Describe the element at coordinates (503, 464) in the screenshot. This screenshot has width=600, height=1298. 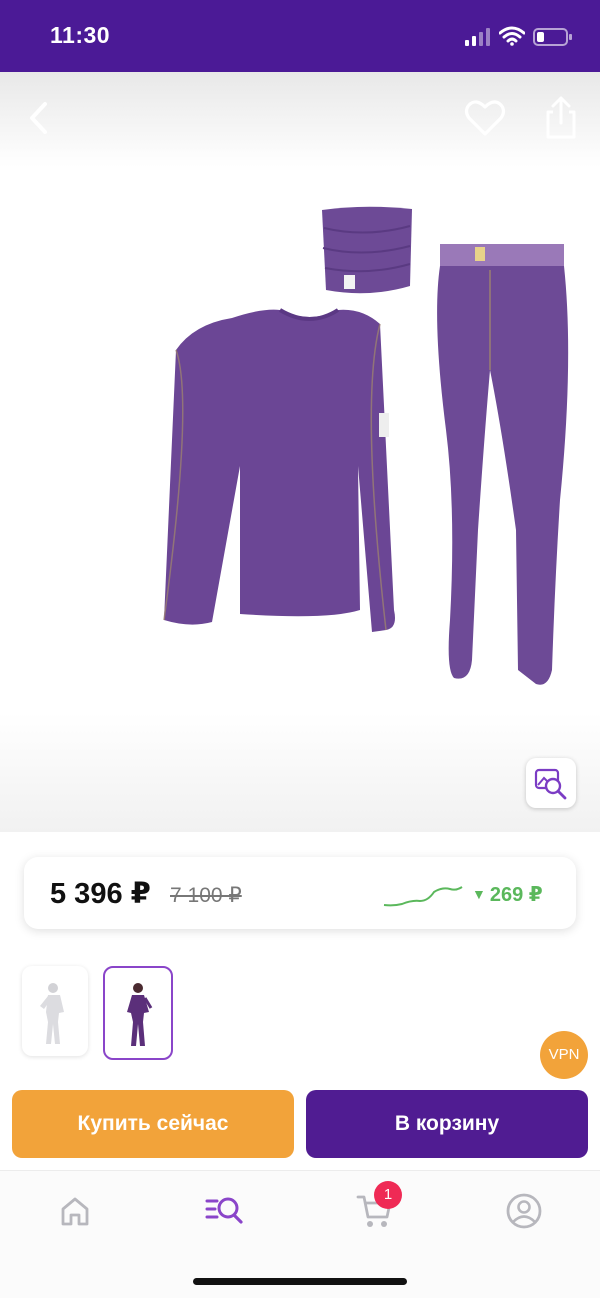
I see `leggings-shape` at that location.